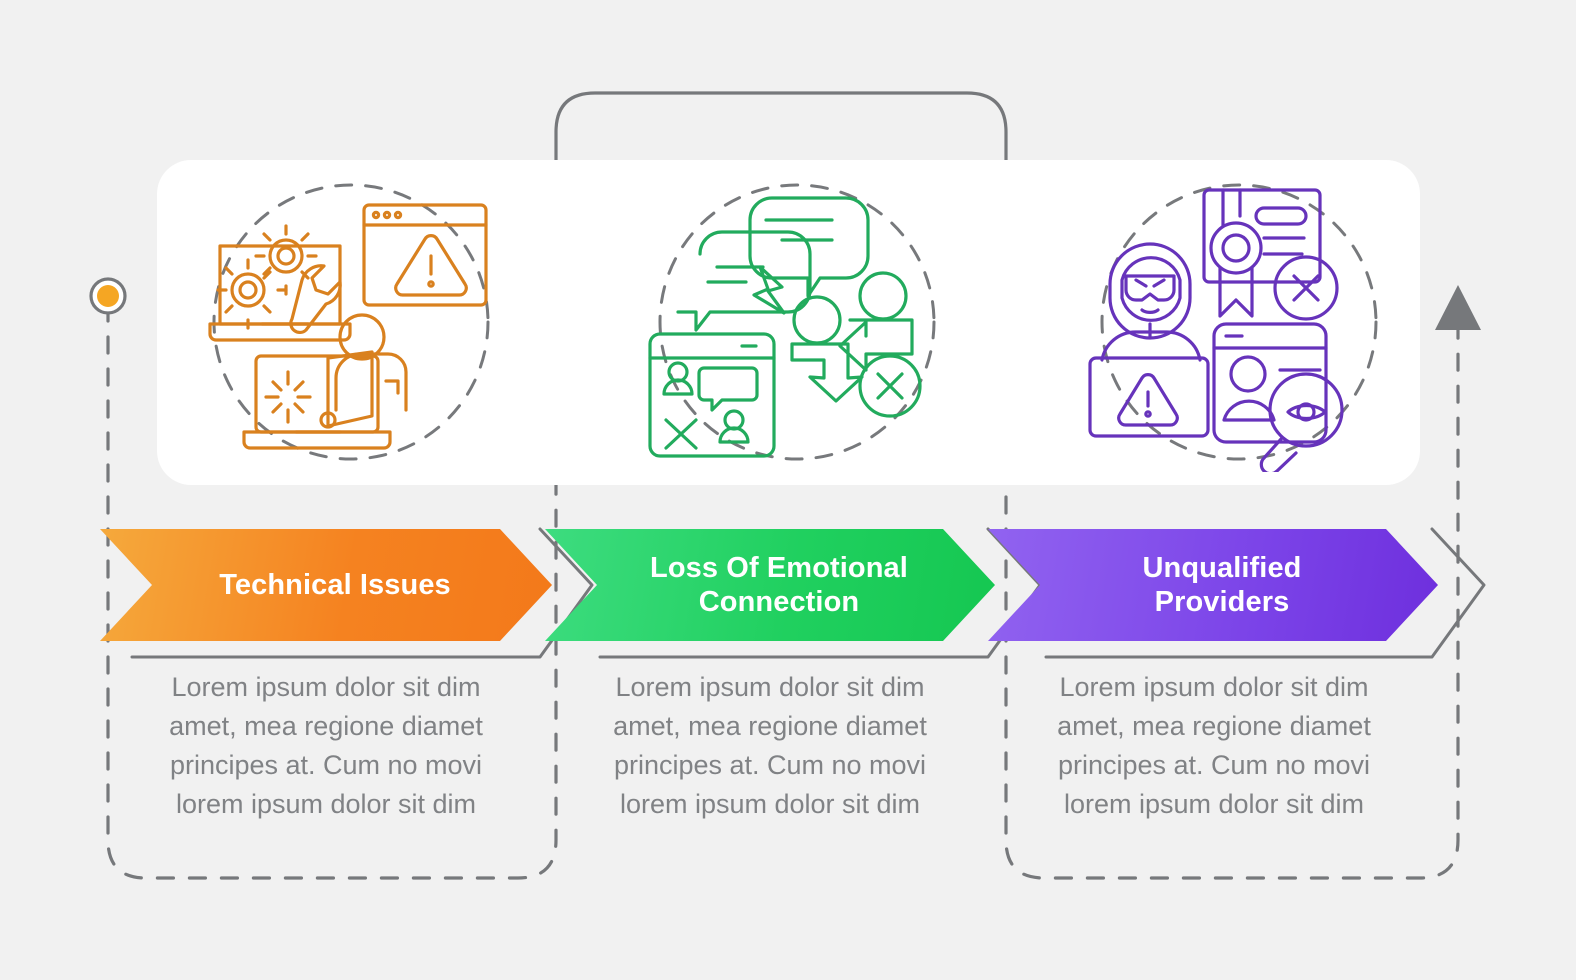  I want to click on icon-cluster-technical-issues, so click(351, 322).